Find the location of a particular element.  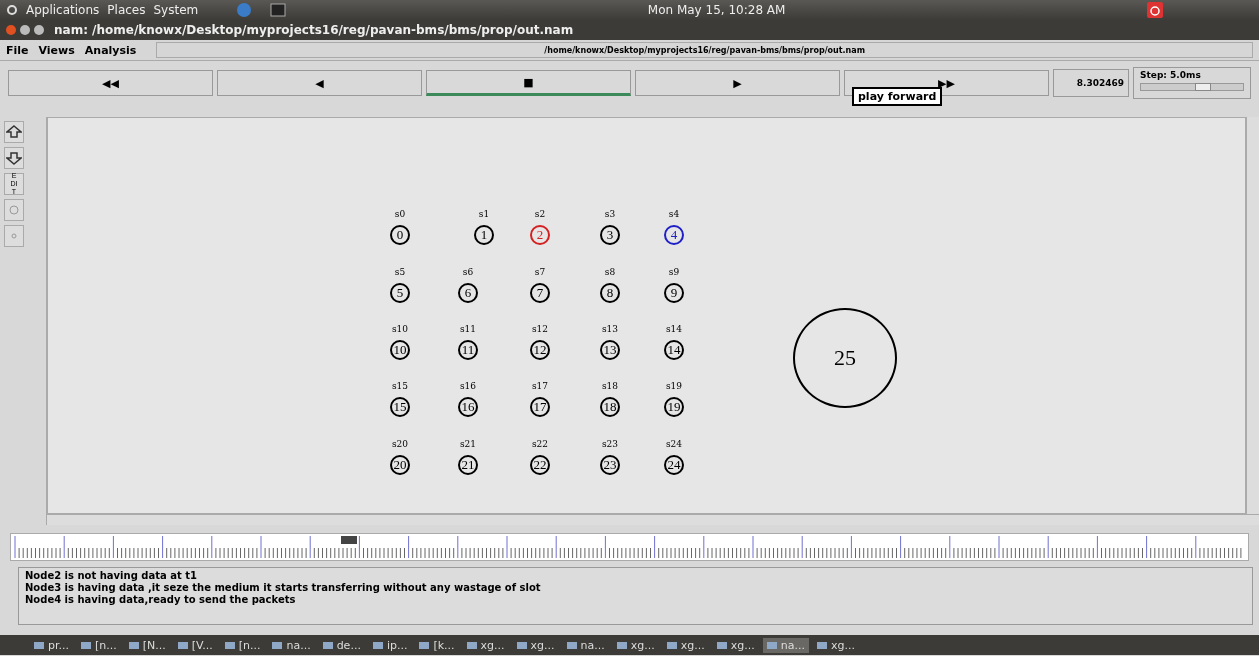

network-node: 10 is located at coordinates (400, 350).